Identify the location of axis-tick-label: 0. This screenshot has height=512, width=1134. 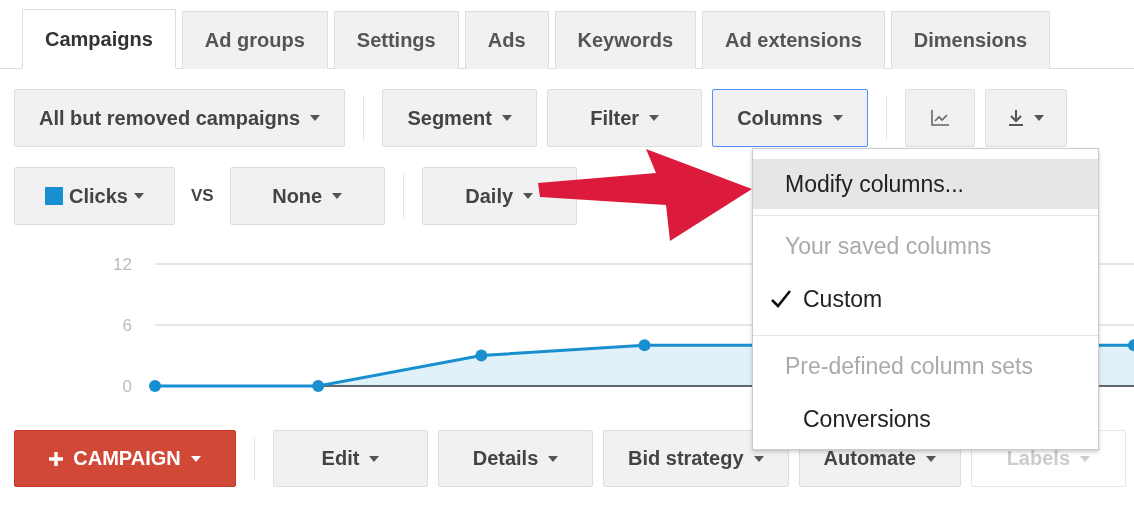
(127, 386).